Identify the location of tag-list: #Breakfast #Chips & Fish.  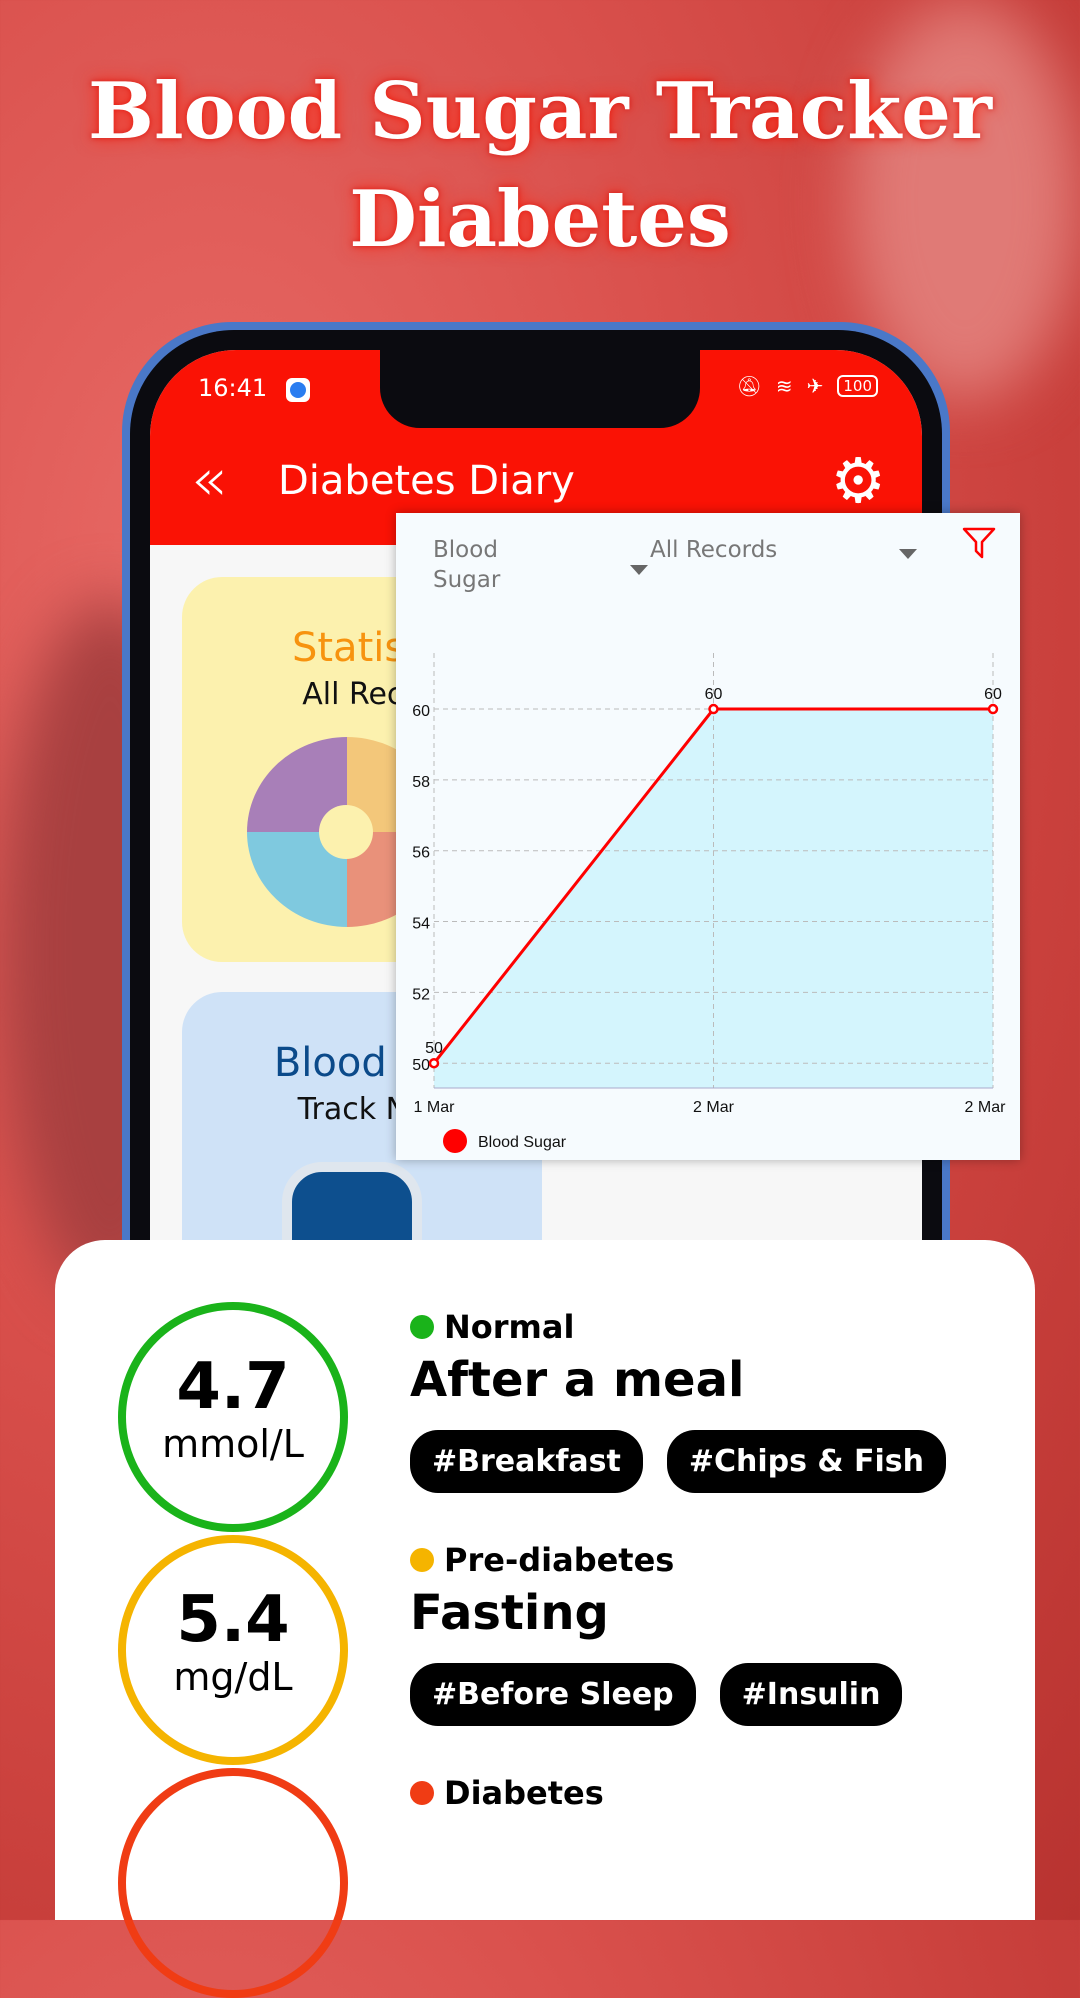
(678, 1461).